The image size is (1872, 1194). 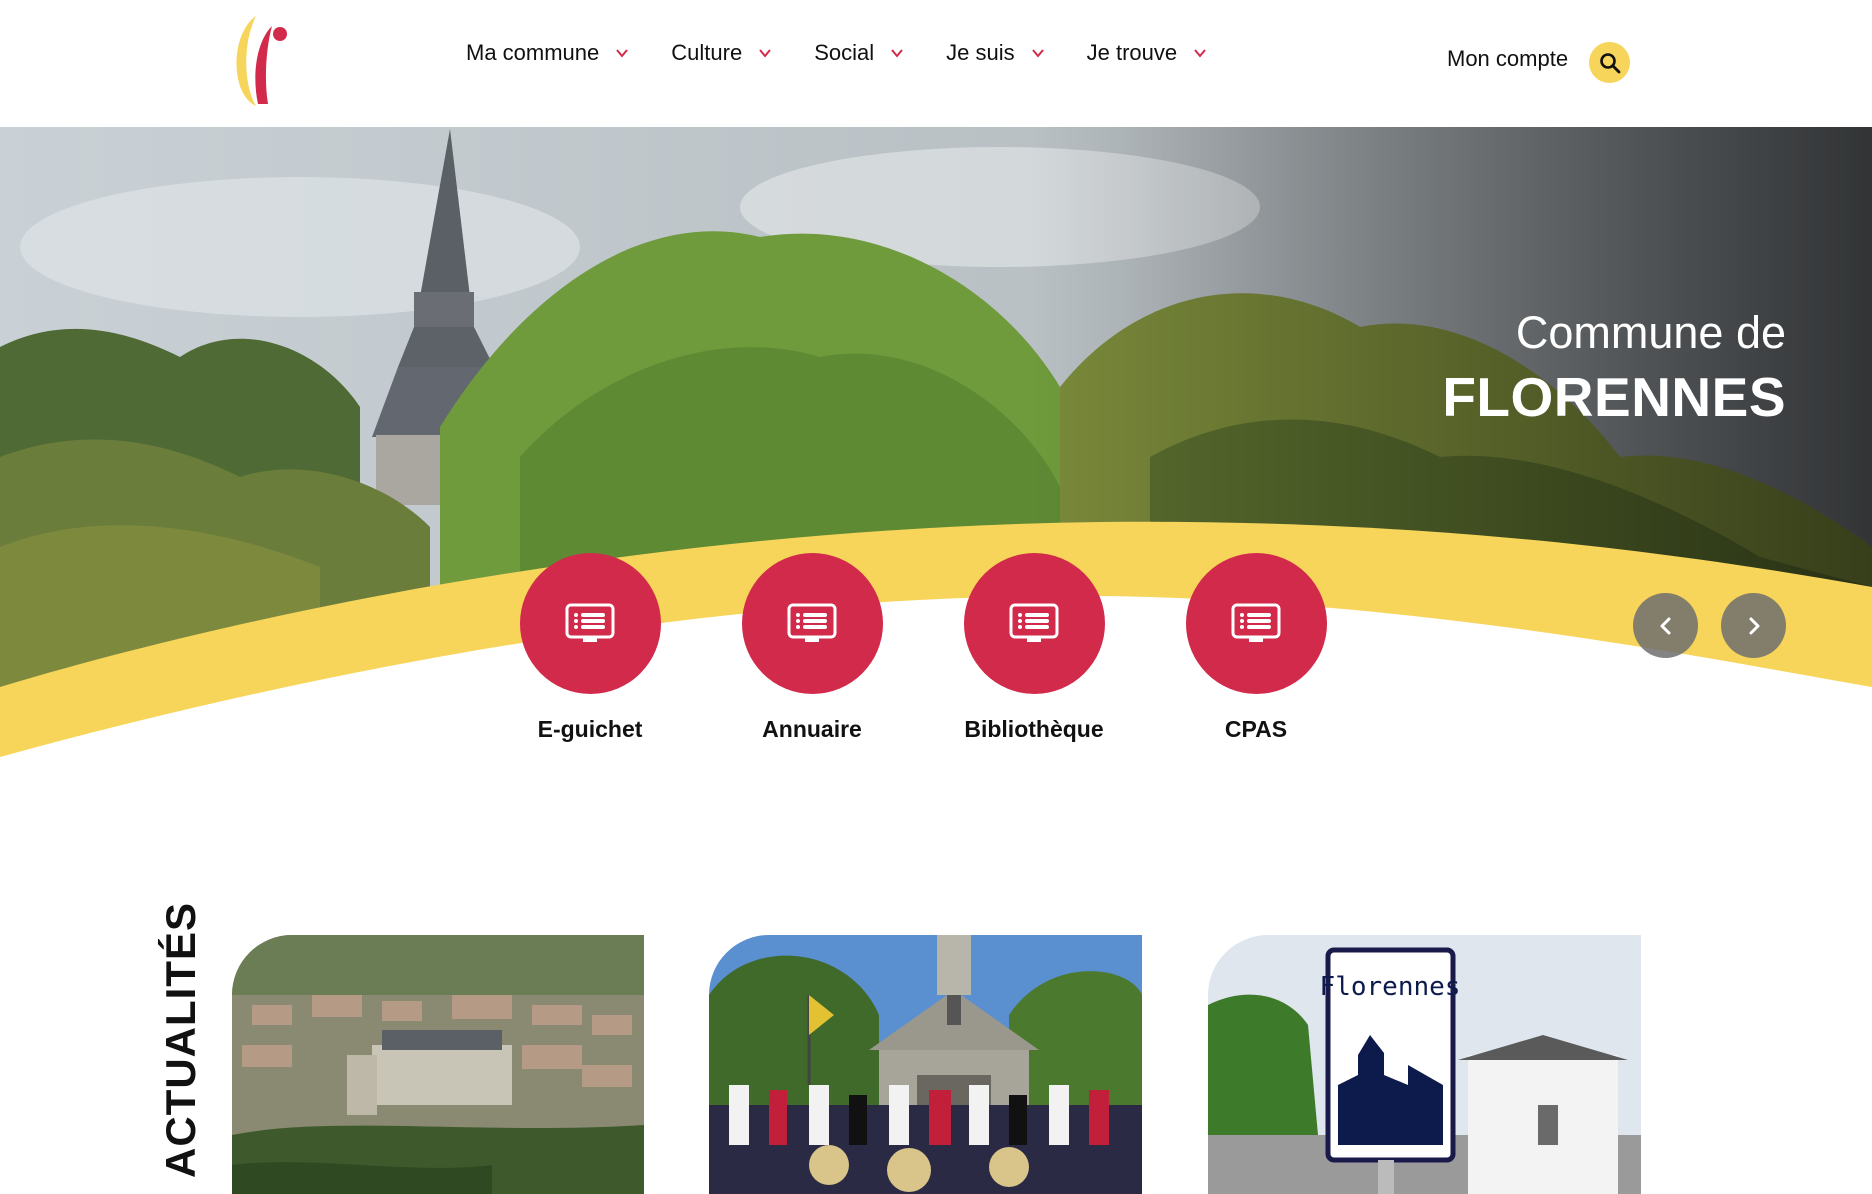 I want to click on shortcut-label: E-guichet, so click(x=590, y=729).